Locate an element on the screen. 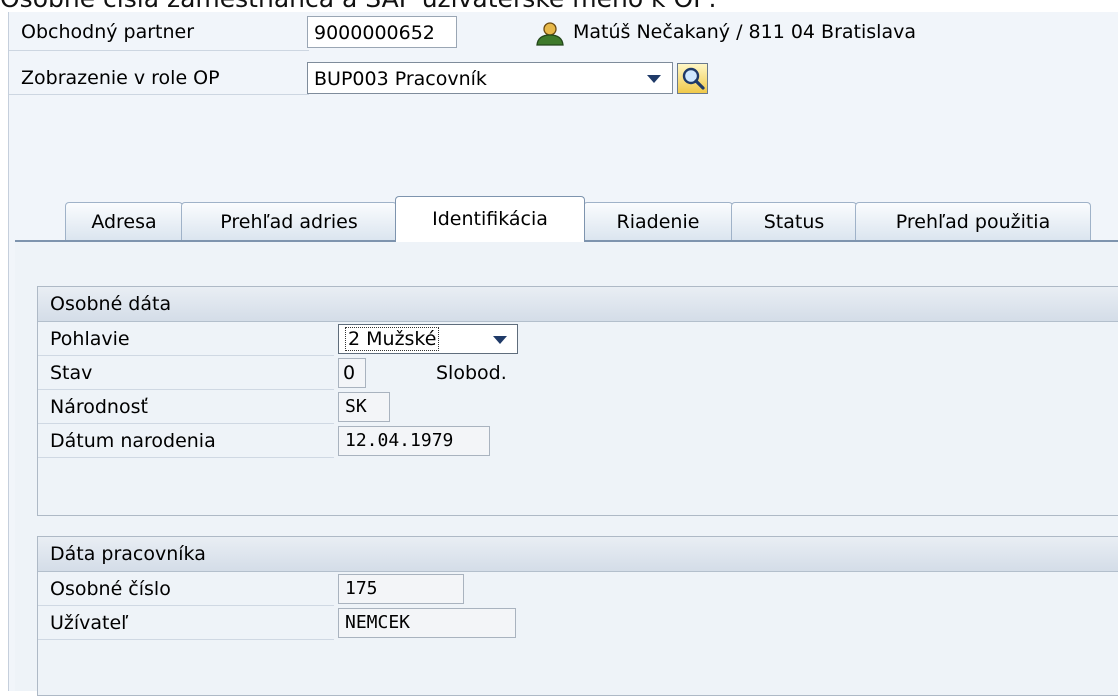 This screenshot has width=1118, height=696. gender-value: 2 Mužské is located at coordinates (392, 339).